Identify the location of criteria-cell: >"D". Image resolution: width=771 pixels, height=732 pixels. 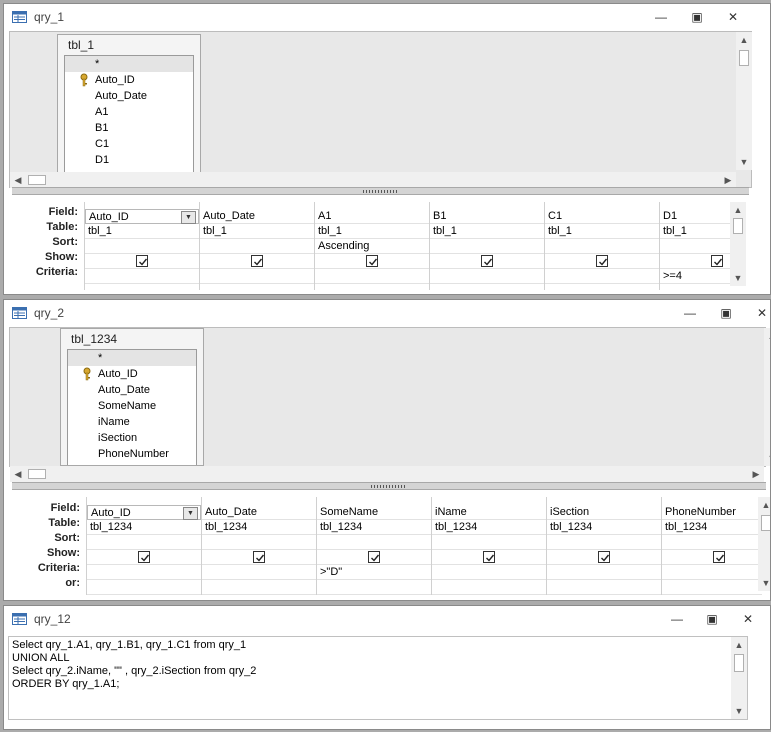
(374, 572).